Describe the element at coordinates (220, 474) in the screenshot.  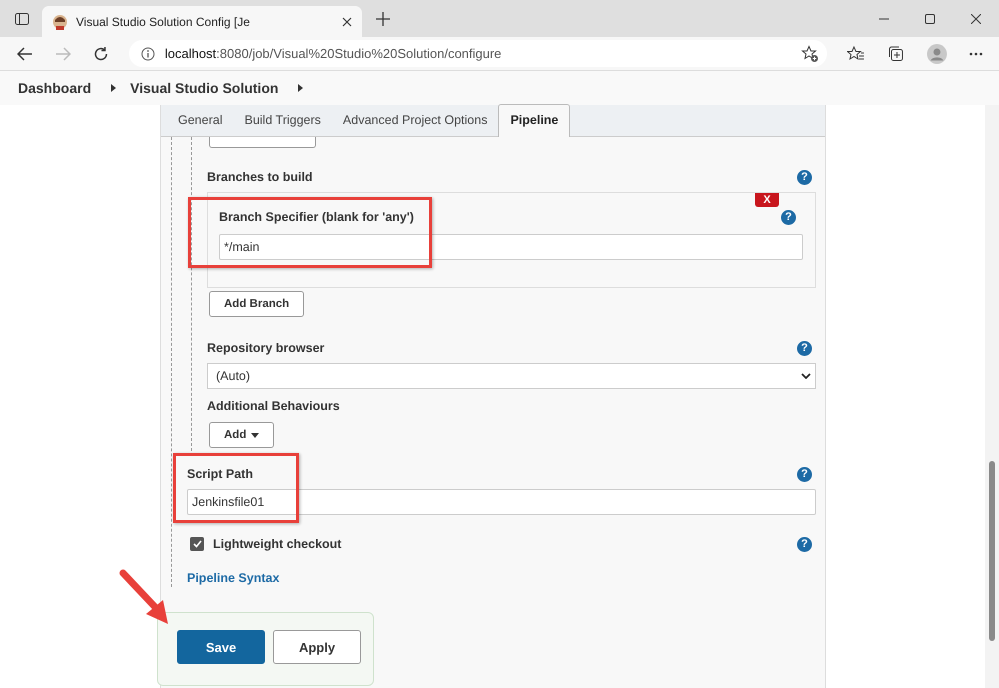
I see `field-label: Script Path` at that location.